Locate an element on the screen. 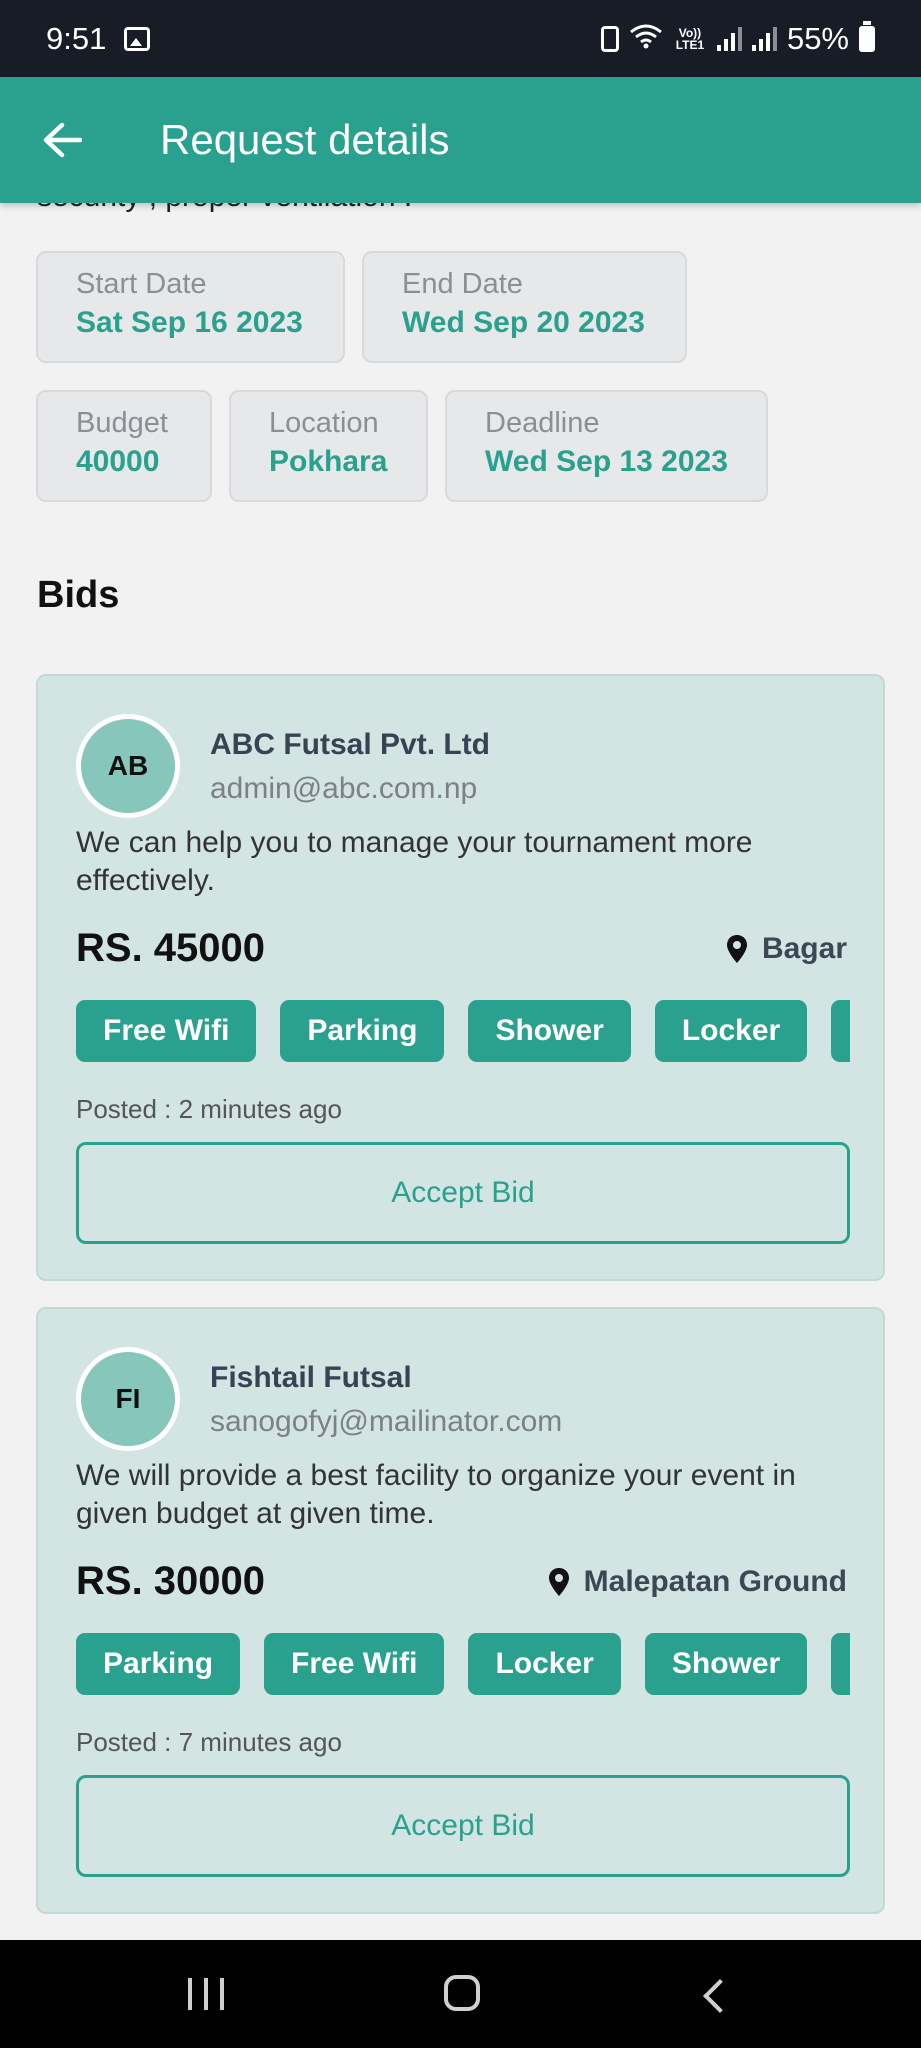  start-date-label: Start Date is located at coordinates (141, 284).